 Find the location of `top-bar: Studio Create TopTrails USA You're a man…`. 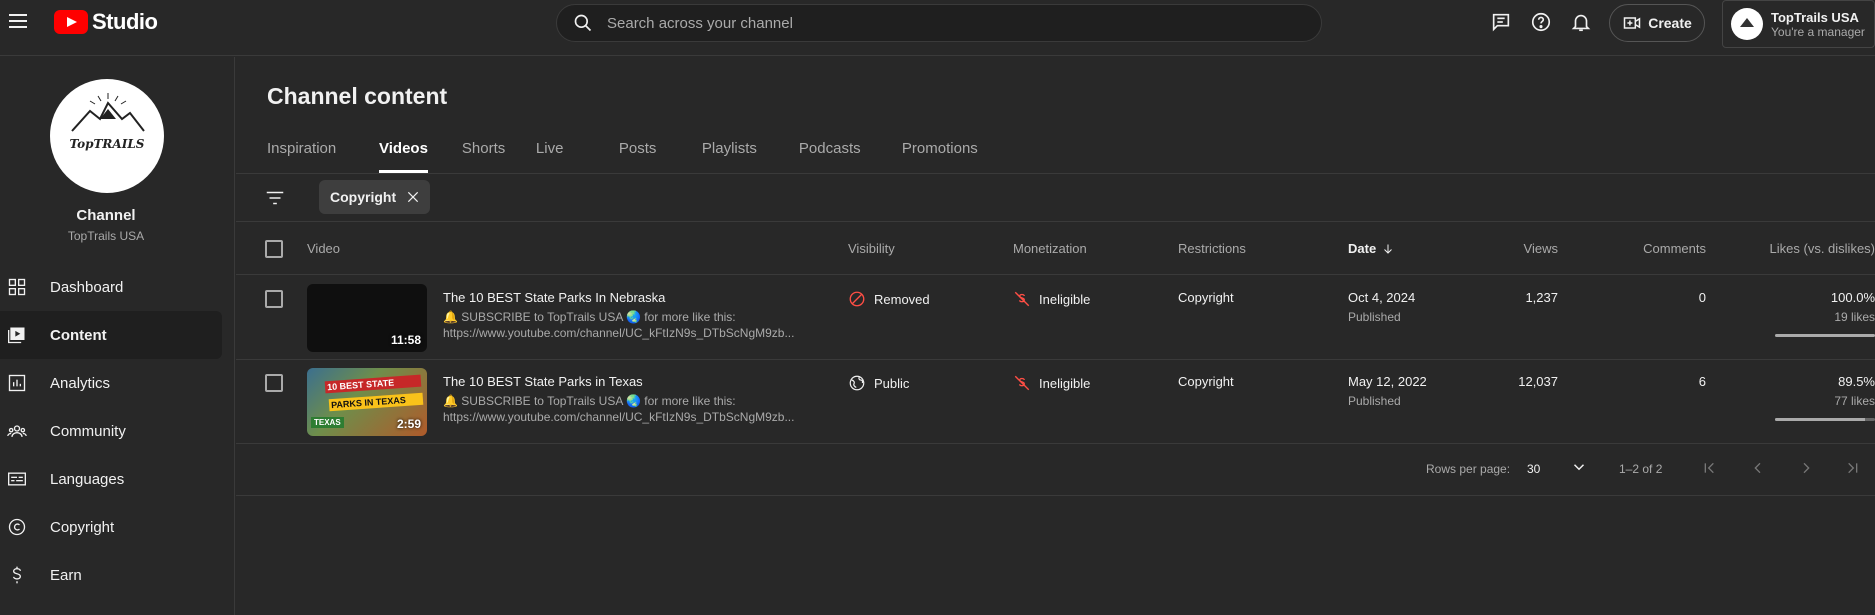

top-bar: Studio Create TopTrails USA You're a man… is located at coordinates (937, 28).